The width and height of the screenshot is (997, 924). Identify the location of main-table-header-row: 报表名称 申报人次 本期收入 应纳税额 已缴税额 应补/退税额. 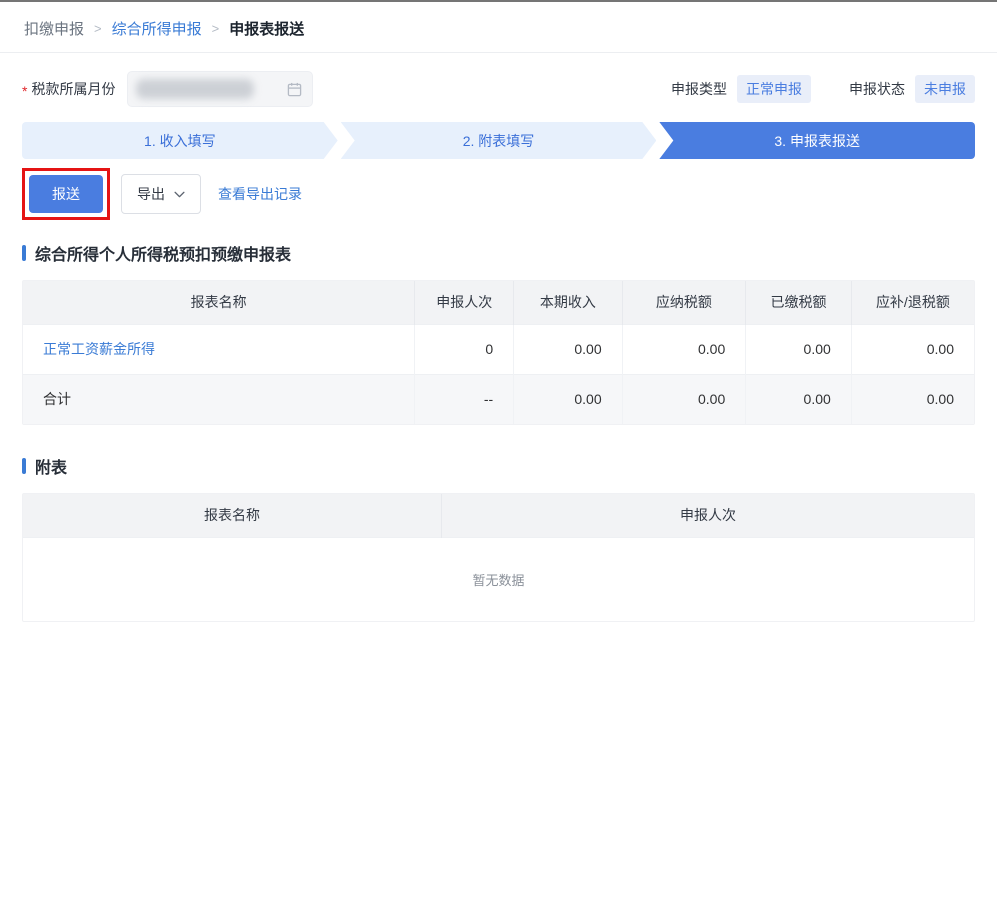
(498, 302).